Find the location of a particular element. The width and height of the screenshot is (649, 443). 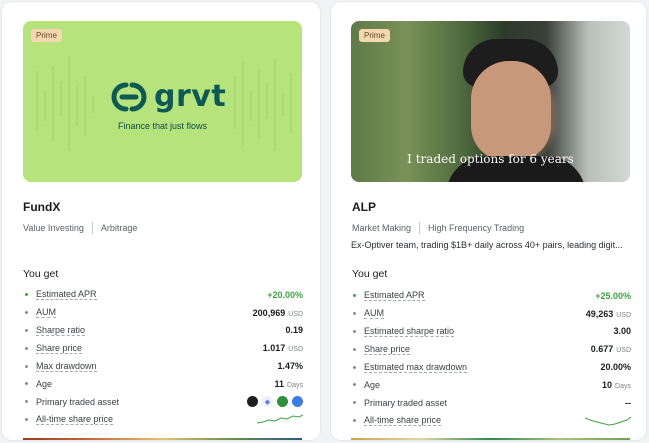

stat-value-wrap: 49,263 USD is located at coordinates (608, 314).